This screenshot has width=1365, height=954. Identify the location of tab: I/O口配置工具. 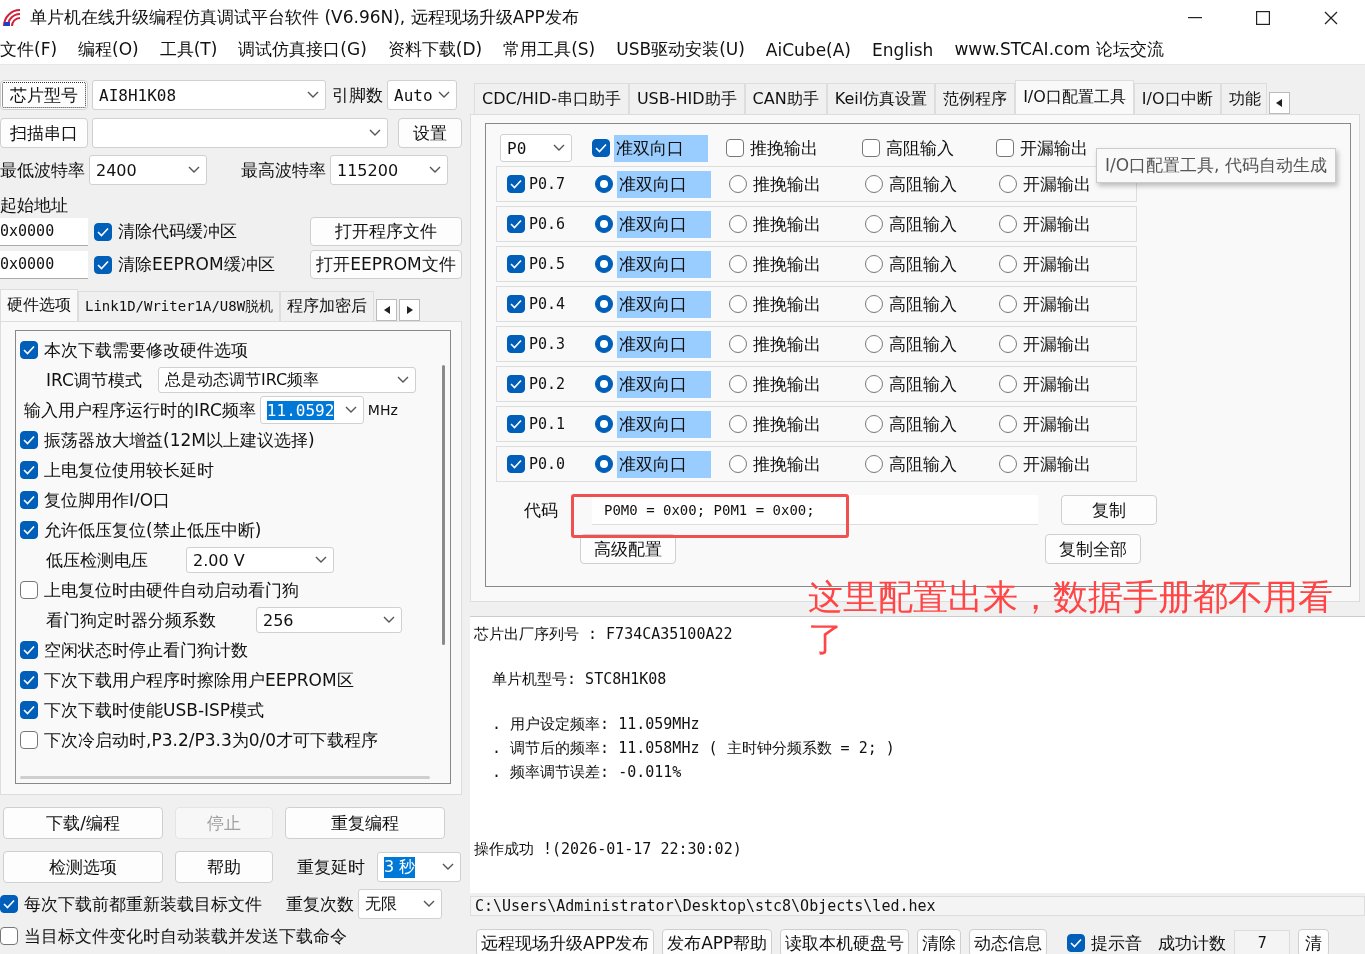
(1074, 97).